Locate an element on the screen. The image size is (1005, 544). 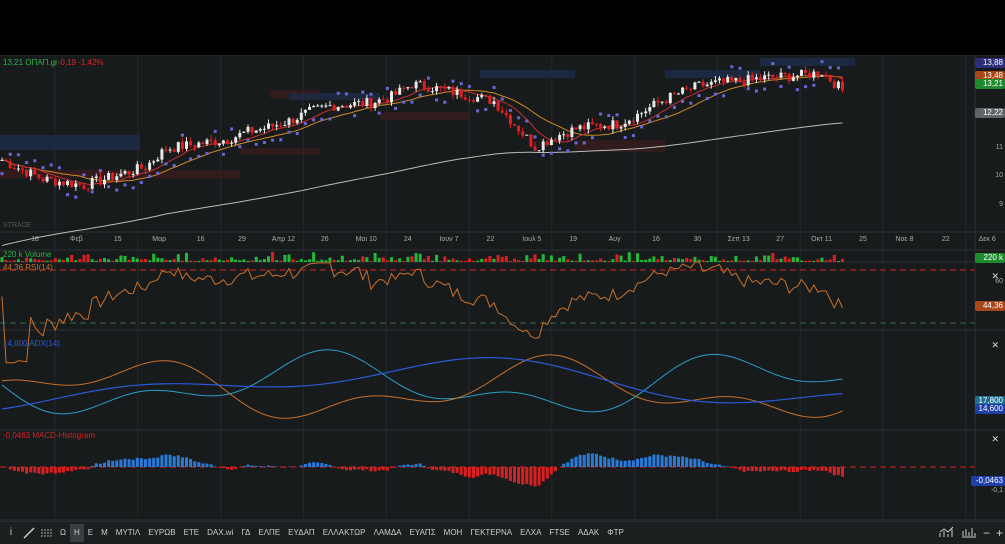
tab-1: Η is located at coordinates (77, 533).